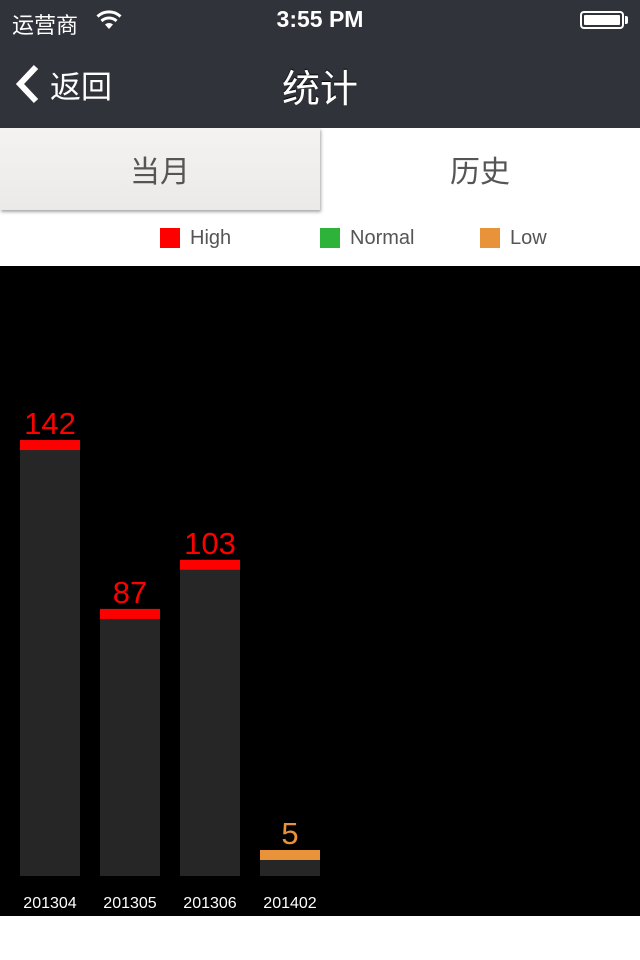 Image resolution: width=640 pixels, height=960 pixels. Describe the element at coordinates (602, 20) in the screenshot. I see `battery-icon` at that location.